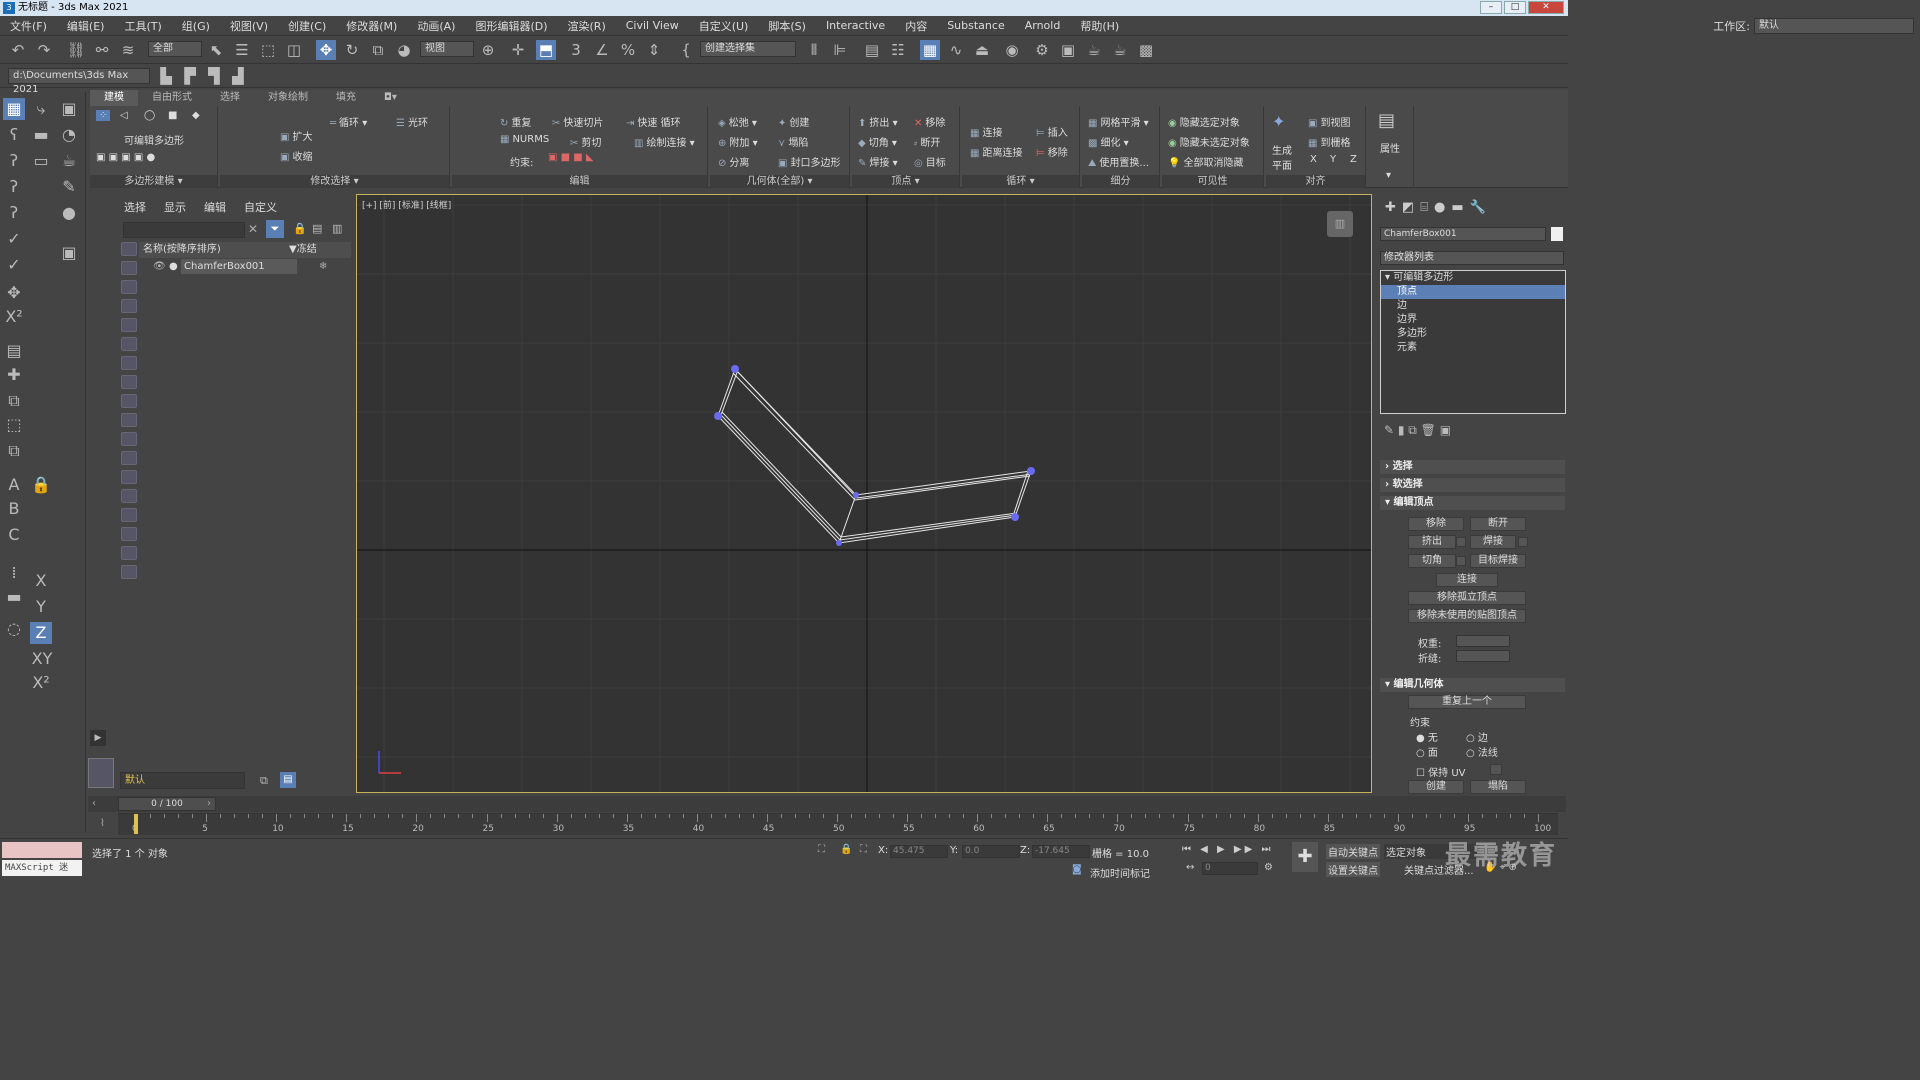 This screenshot has width=1920, height=1080. Describe the element at coordinates (652, 25) in the screenshot. I see `menu-civil-view: Civil View` at that location.